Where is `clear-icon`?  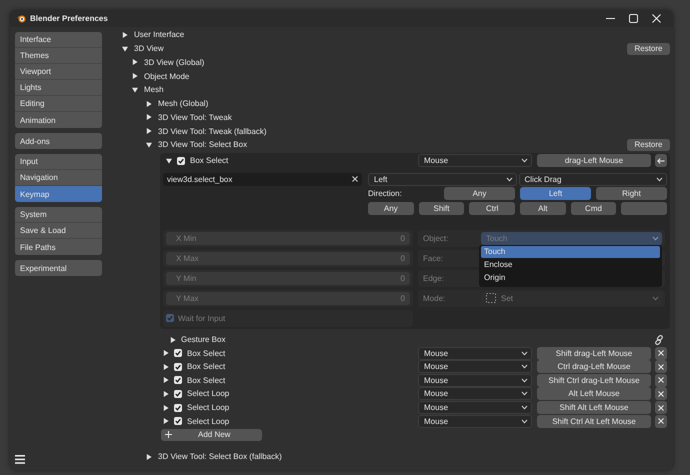
clear-icon is located at coordinates (355, 179).